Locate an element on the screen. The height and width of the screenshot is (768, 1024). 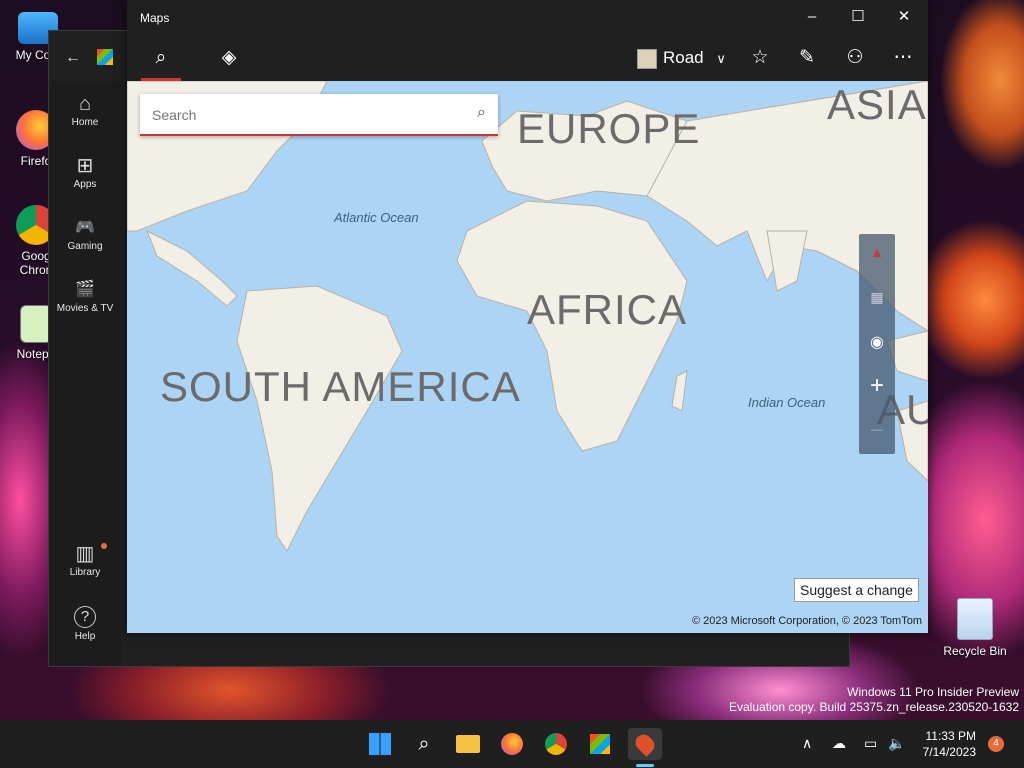
taskbar: ⌕ ∧ ☁ ▭ 🔈 11:33 PM 7/14/2023 4 is located at coordinates (512, 744).